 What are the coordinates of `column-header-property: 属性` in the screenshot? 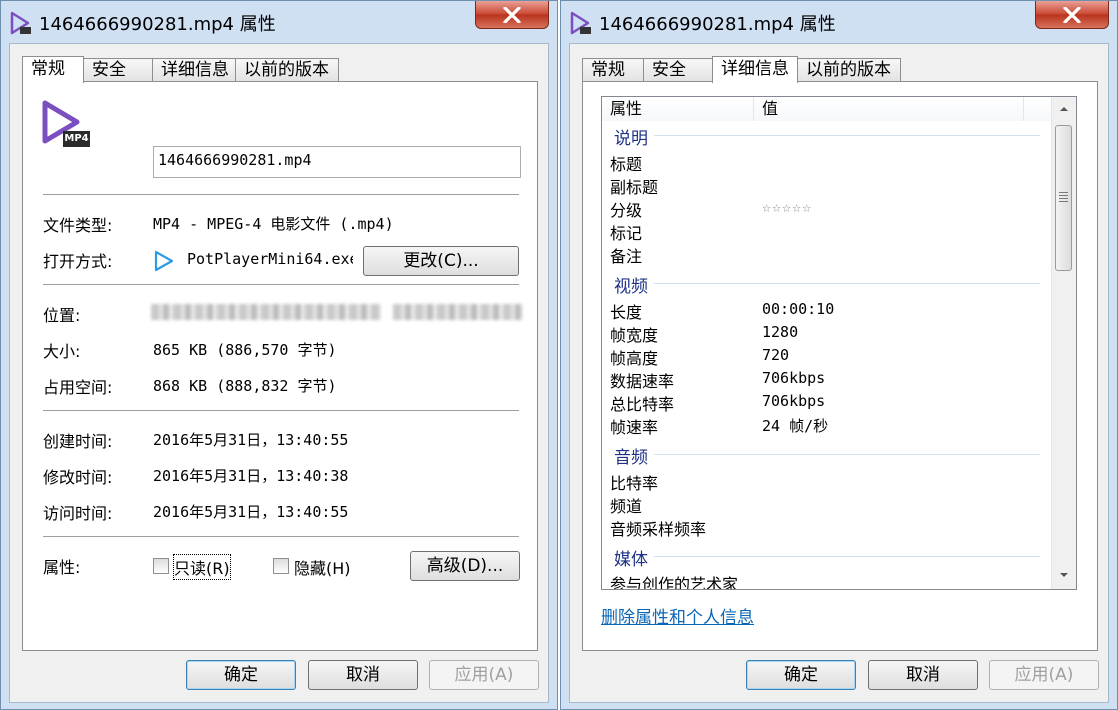 It's located at (678, 109).